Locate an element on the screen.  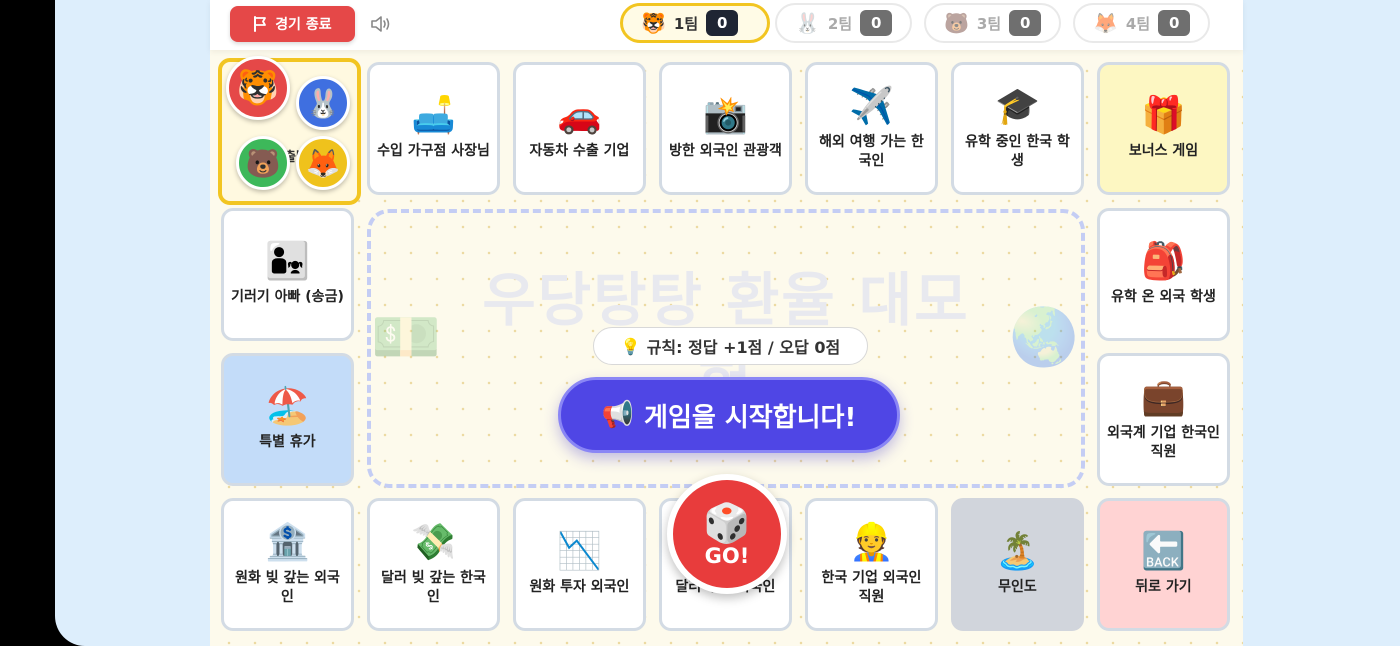
board-cell-left-1: 👨‍👧 기러기 아빠 (송금) is located at coordinates (287, 274).